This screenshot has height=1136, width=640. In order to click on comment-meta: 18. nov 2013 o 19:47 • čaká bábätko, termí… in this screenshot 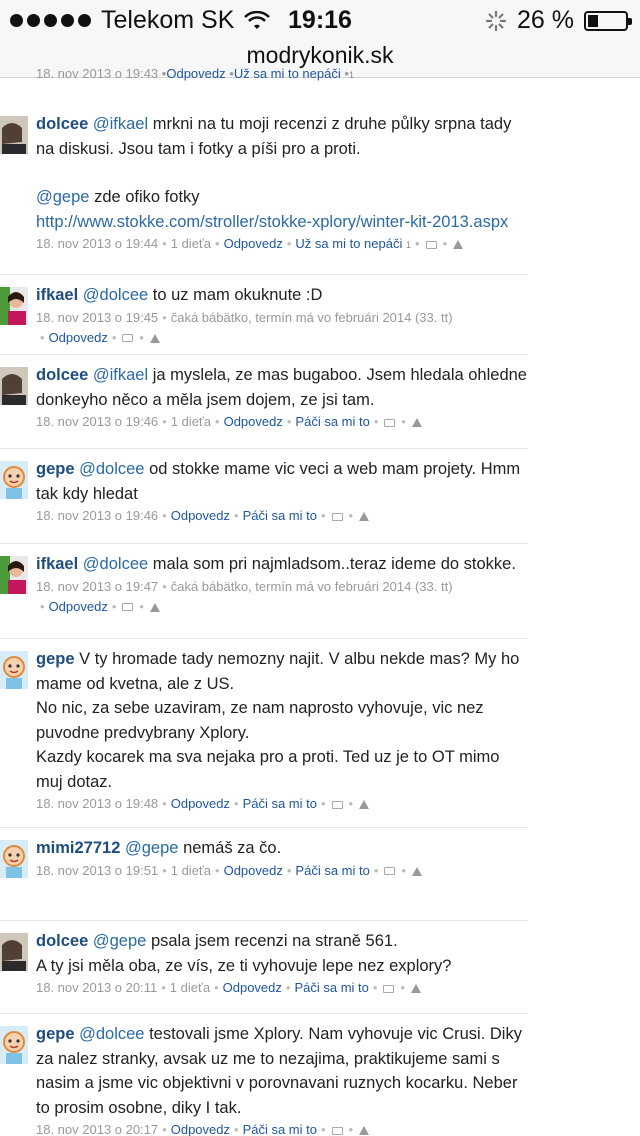, I will do `click(244, 596)`.